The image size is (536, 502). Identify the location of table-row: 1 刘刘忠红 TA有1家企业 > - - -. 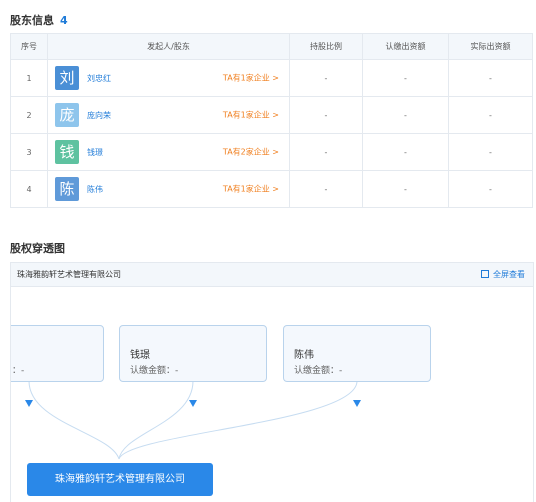
(271, 78).